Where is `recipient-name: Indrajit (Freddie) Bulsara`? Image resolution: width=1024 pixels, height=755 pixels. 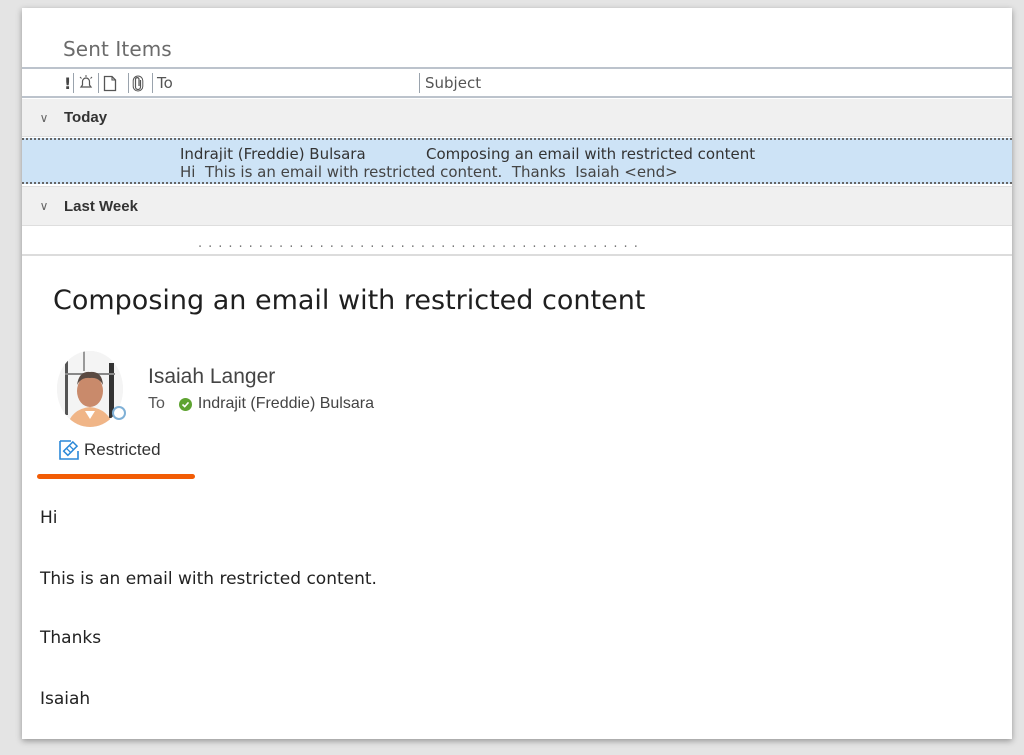
recipient-name: Indrajit (Freddie) Bulsara is located at coordinates (286, 404).